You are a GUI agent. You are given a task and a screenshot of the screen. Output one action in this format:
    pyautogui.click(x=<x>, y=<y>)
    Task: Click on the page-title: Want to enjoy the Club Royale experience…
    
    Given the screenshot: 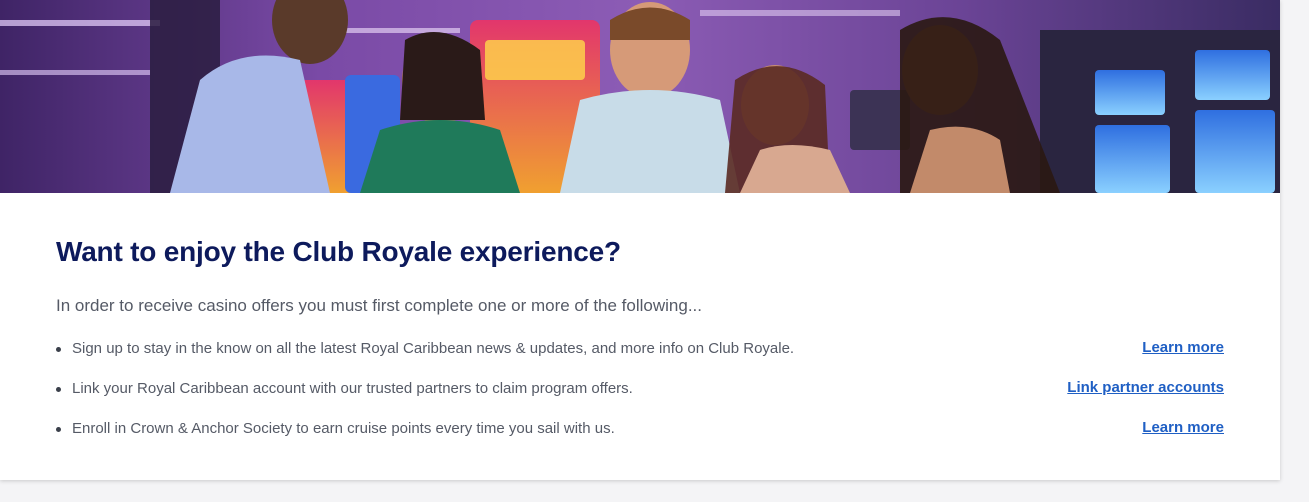 What is the action you would take?
    pyautogui.click(x=338, y=251)
    